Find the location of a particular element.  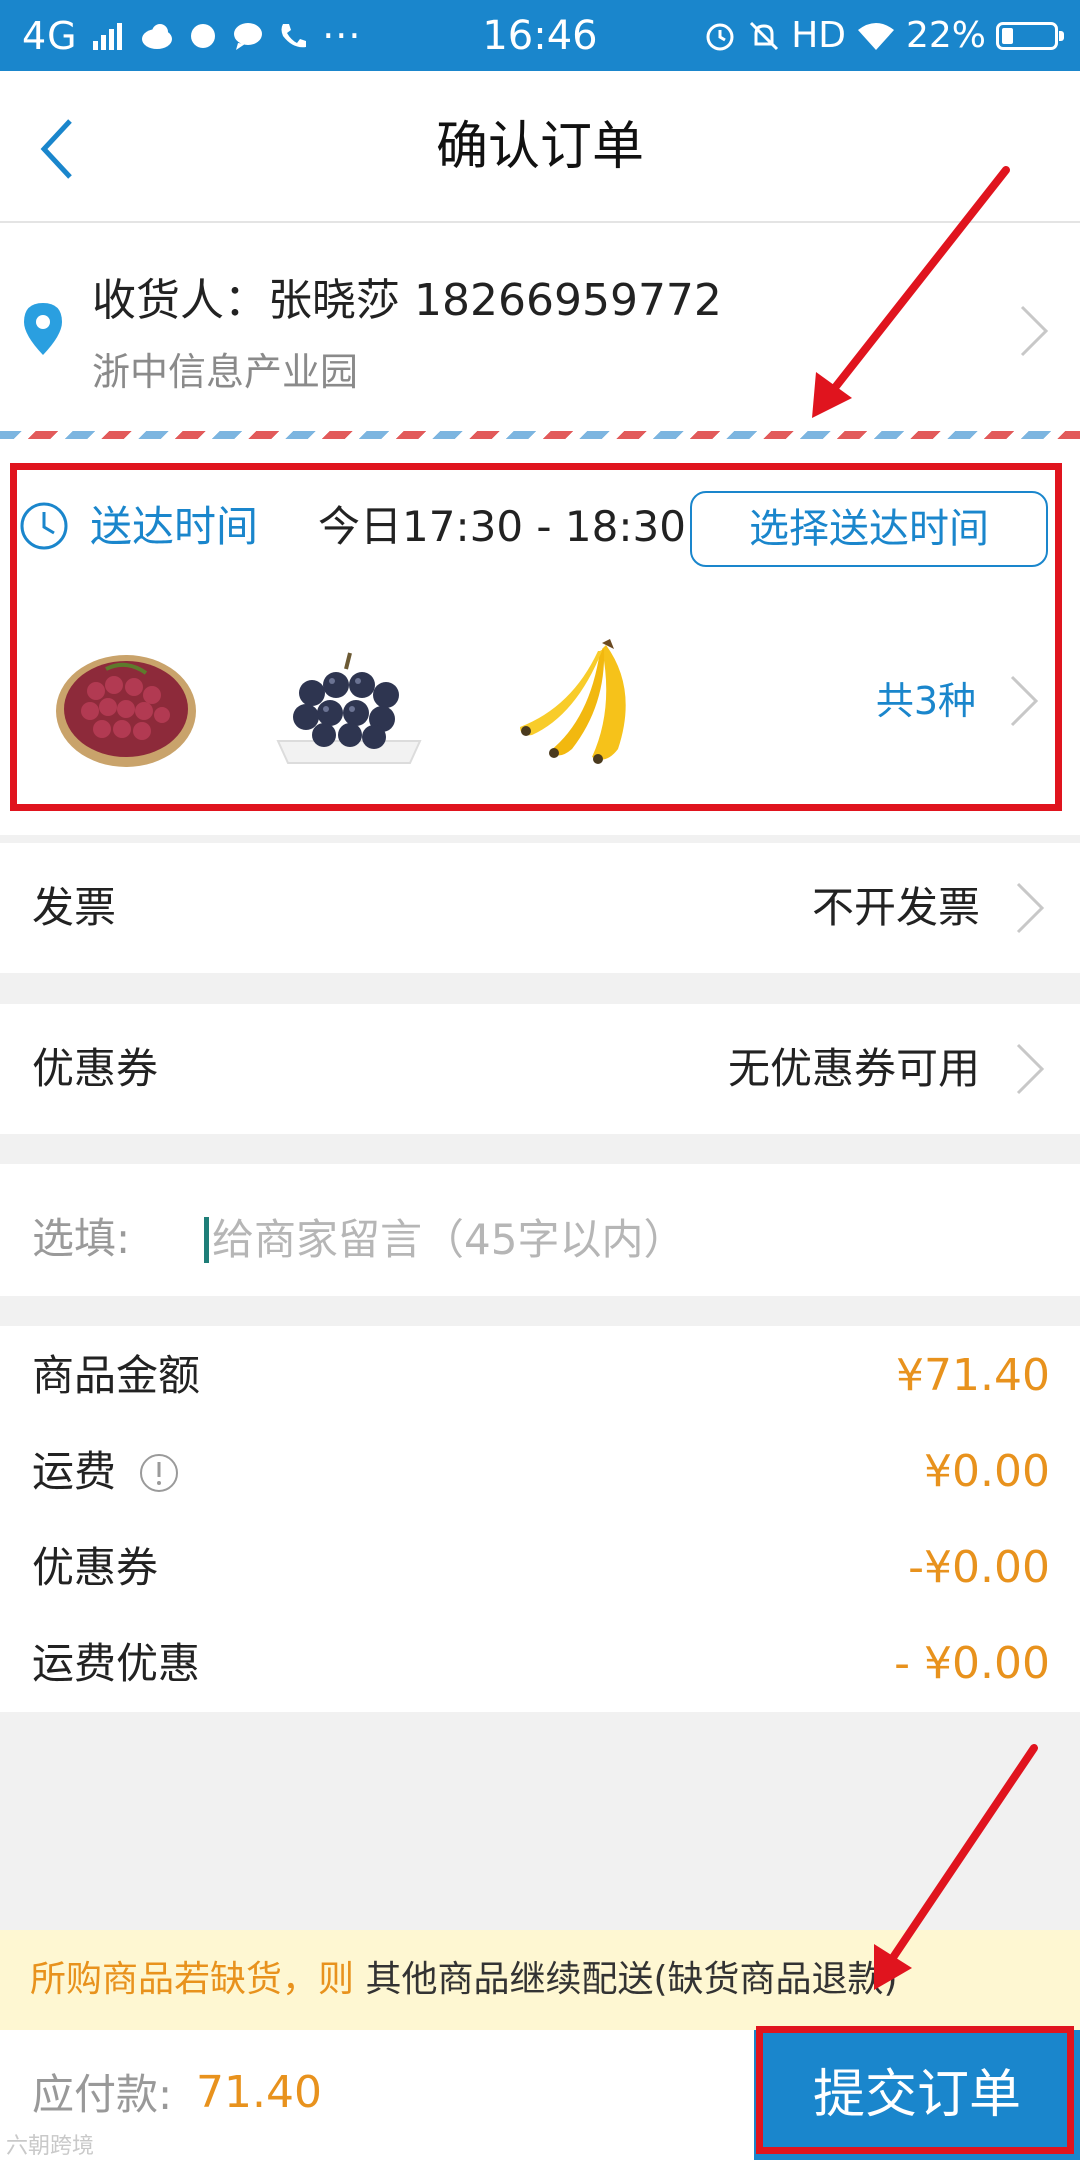

invoice-row: 发票 不开发票 is located at coordinates (540, 908).